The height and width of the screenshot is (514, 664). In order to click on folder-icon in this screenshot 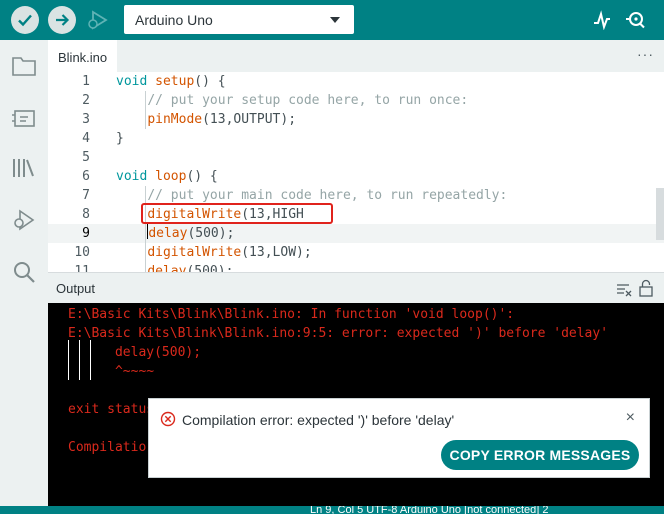, I will do `click(24, 66)`.